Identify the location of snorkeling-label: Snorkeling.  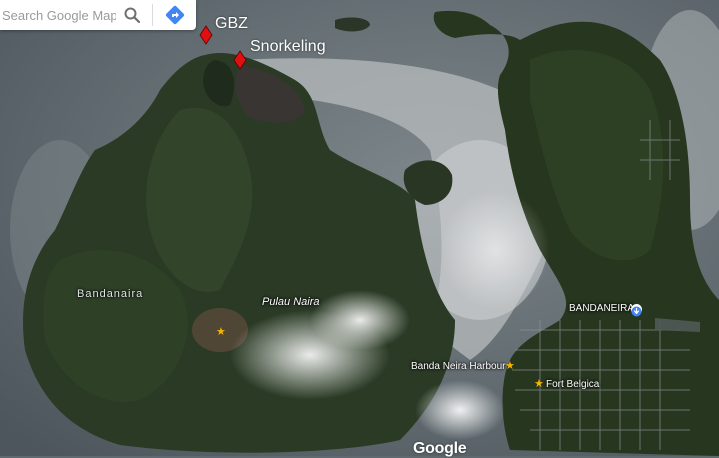
(288, 46).